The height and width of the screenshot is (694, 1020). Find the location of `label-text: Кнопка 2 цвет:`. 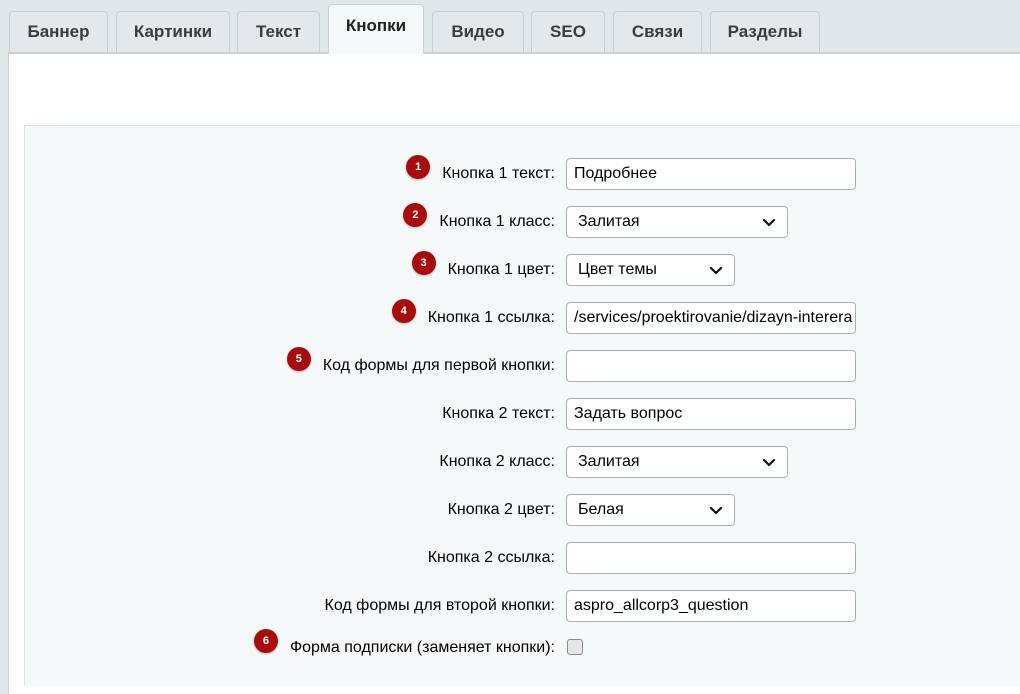

label-text: Кнопка 2 цвет: is located at coordinates (501, 509).